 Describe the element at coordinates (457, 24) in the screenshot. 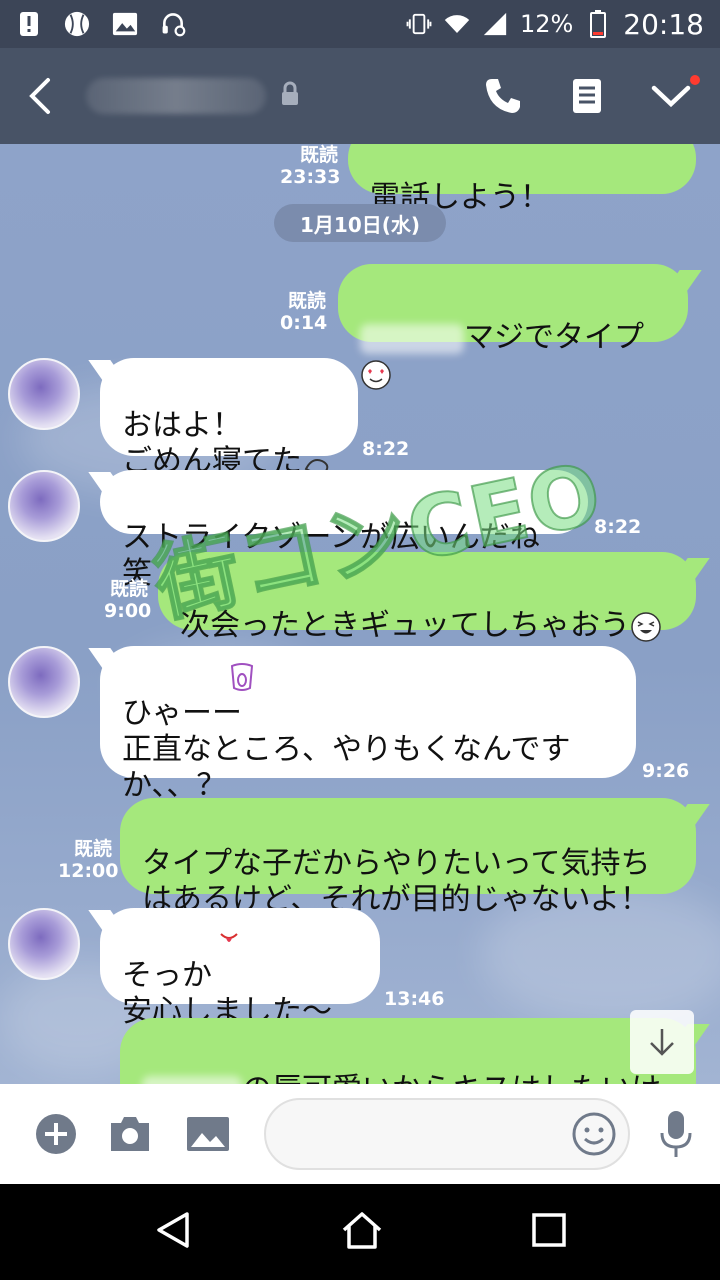

I see `wifi-icon` at that location.